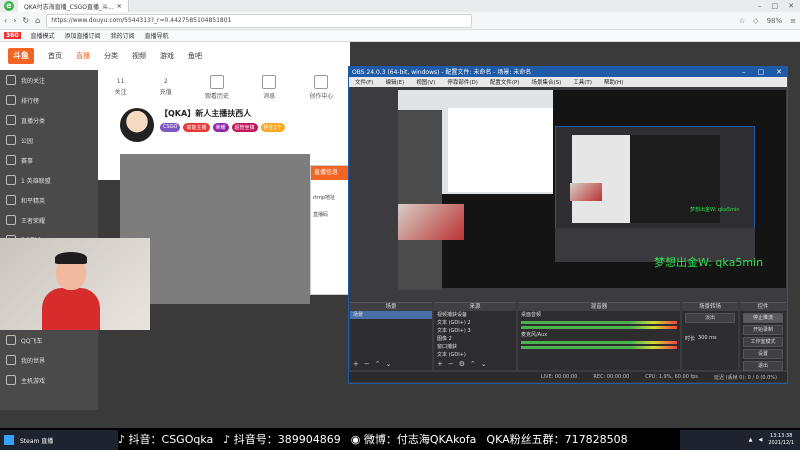 The image size is (800, 450). I want to click on volume-icon: ◀, so click(761, 440).